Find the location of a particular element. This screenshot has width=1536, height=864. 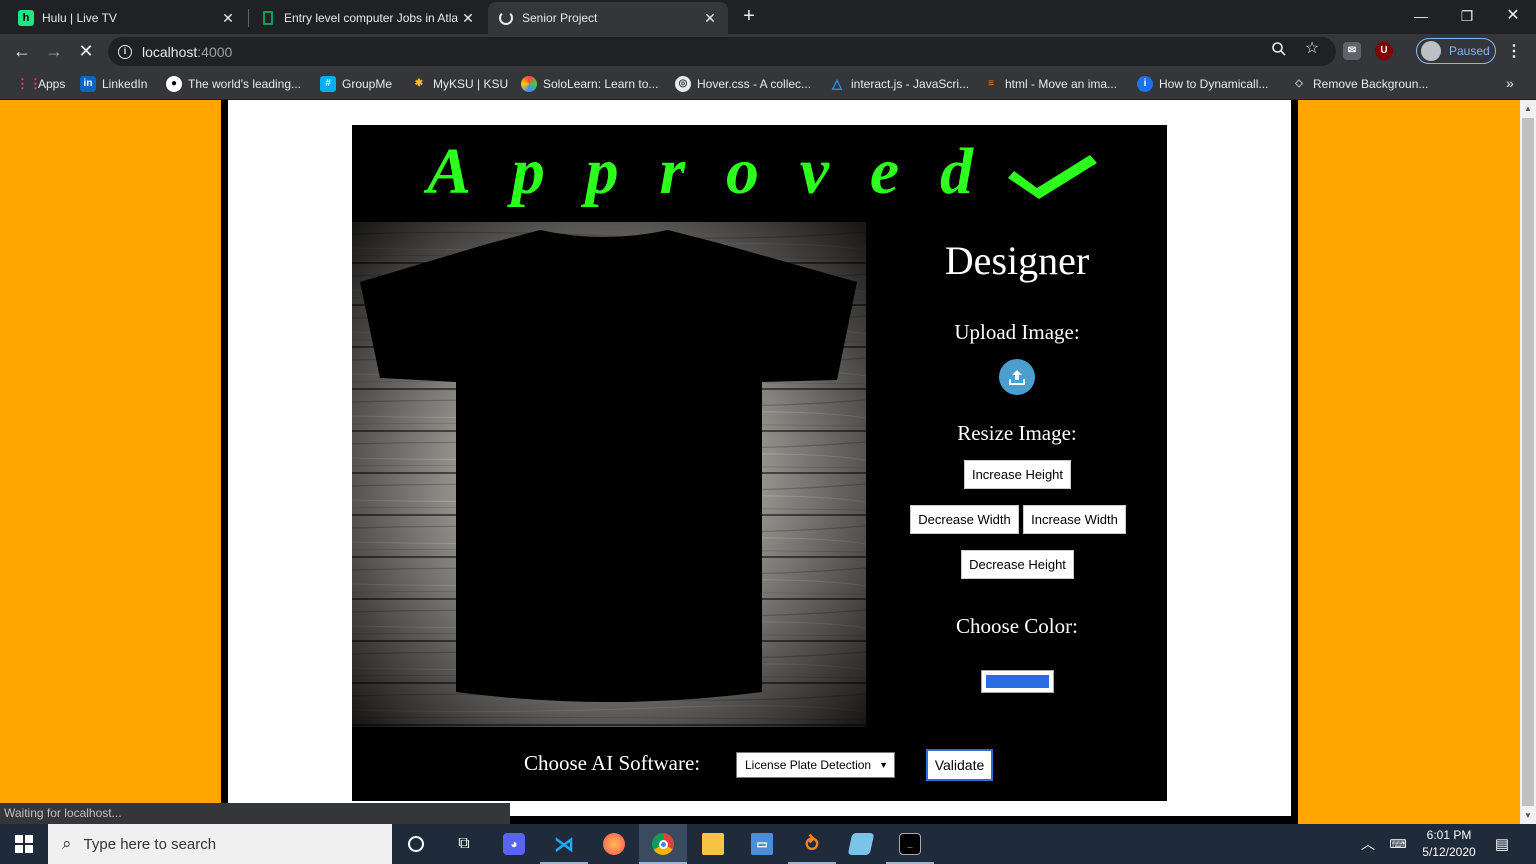

task-view-icon: ⧉ is located at coordinates (464, 843).